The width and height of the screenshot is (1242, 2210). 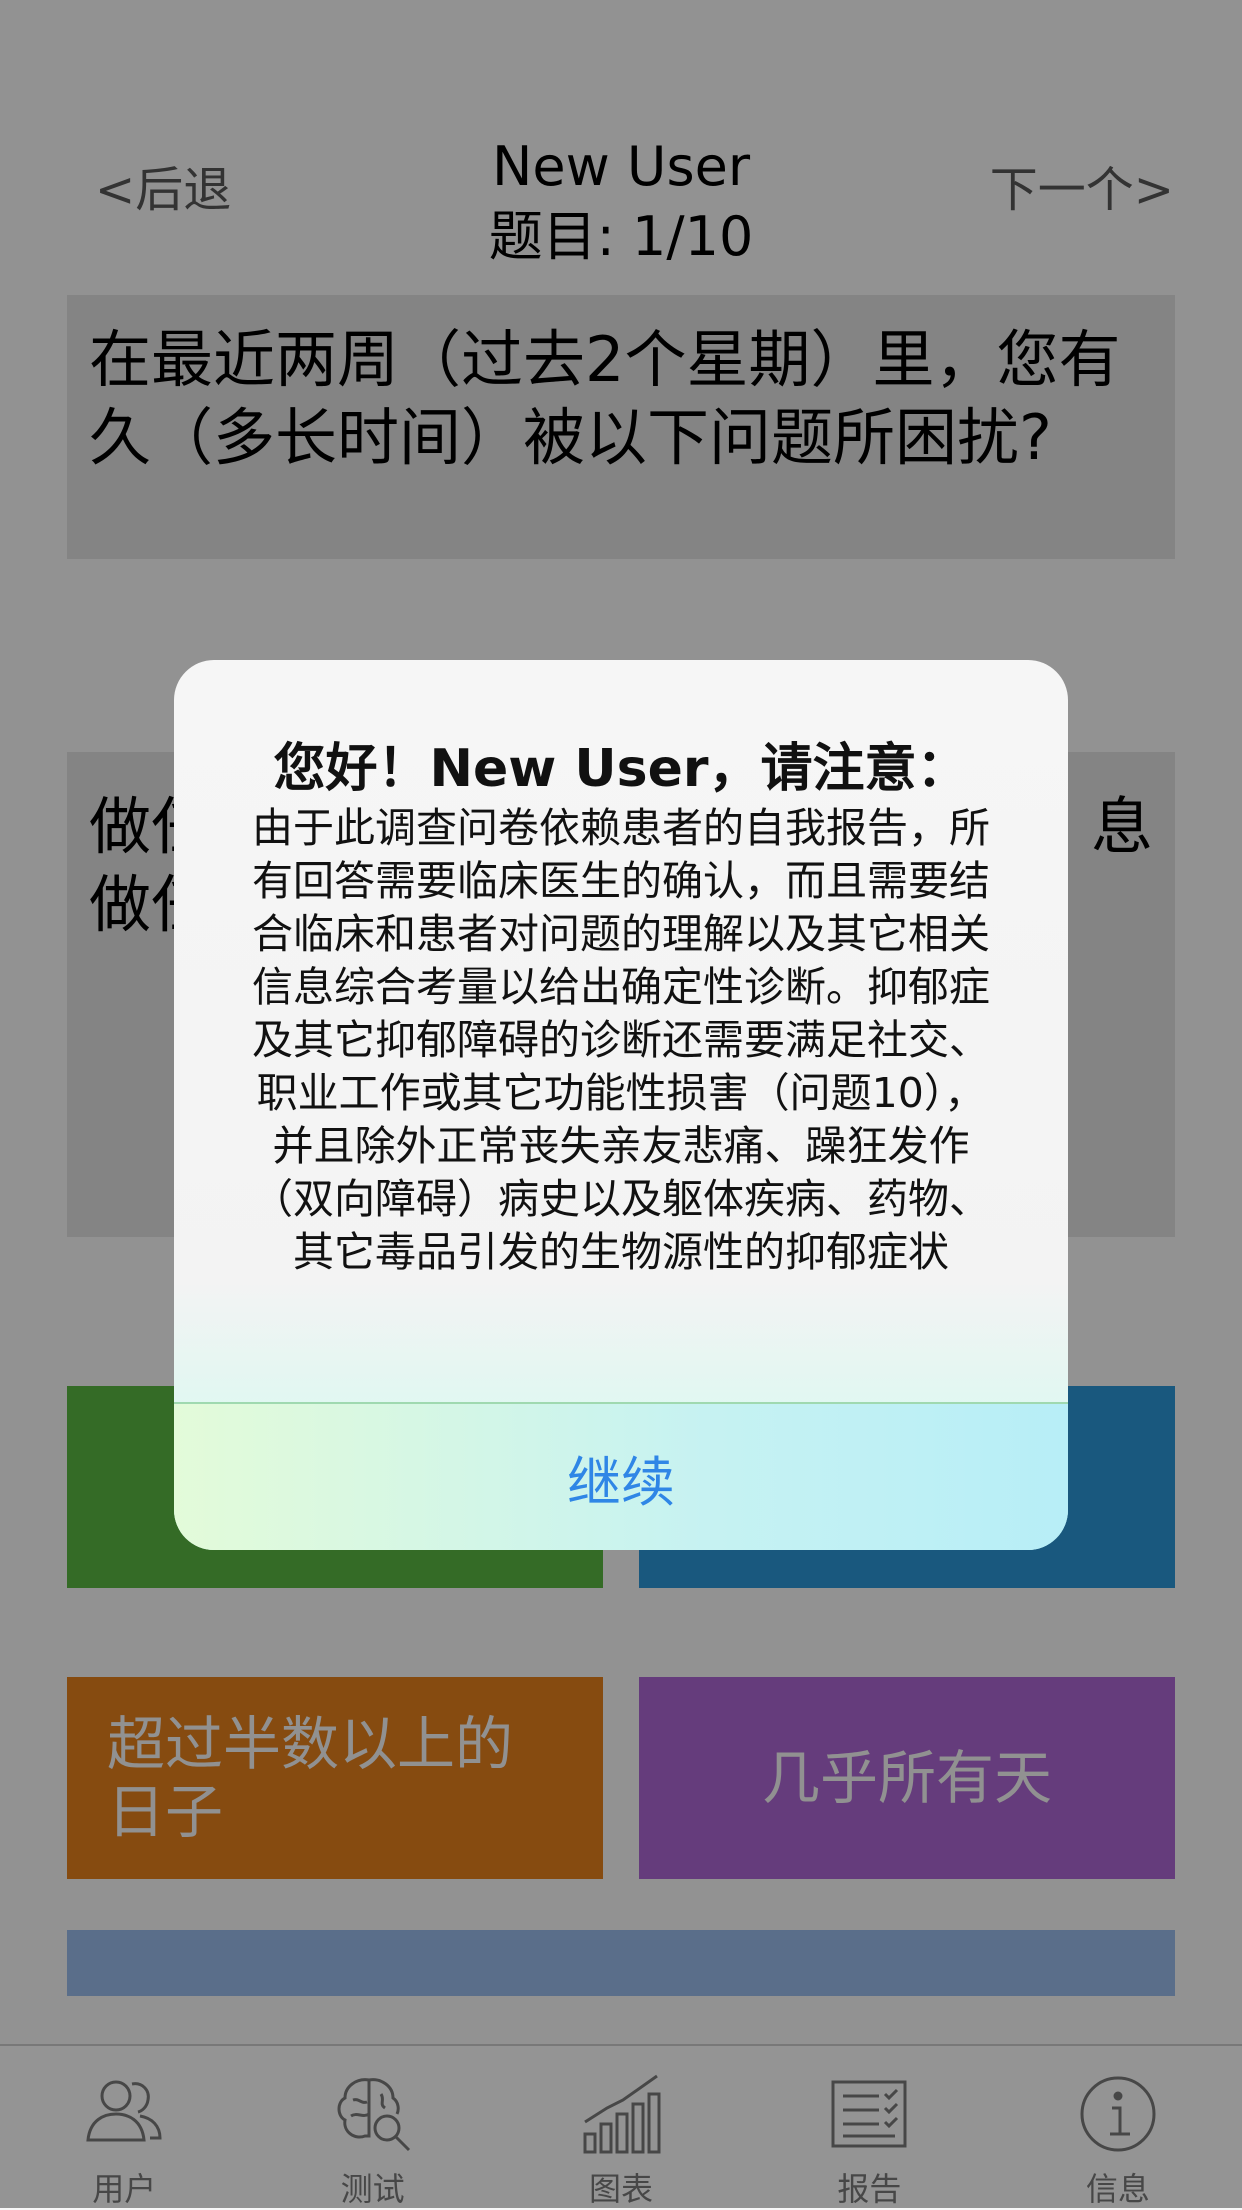 What do you see at coordinates (621, 769) in the screenshot?
I see `alert-title: 您好！New User，请注意：` at bounding box center [621, 769].